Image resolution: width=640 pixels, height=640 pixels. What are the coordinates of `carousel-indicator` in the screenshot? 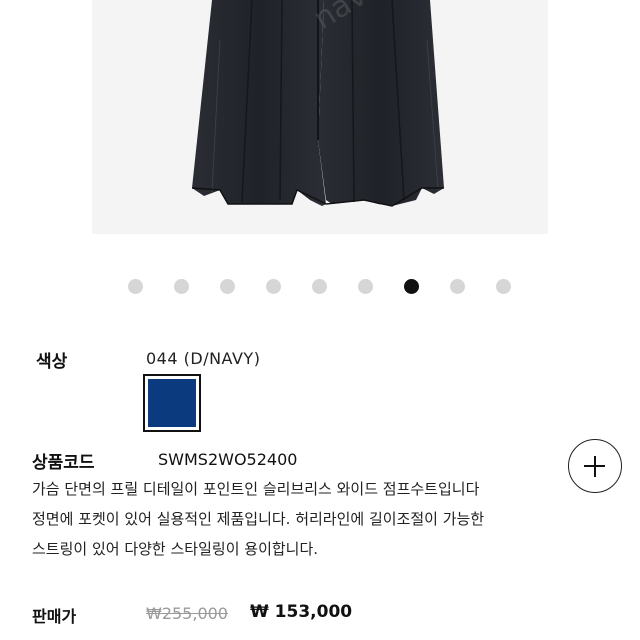 It's located at (320, 288).